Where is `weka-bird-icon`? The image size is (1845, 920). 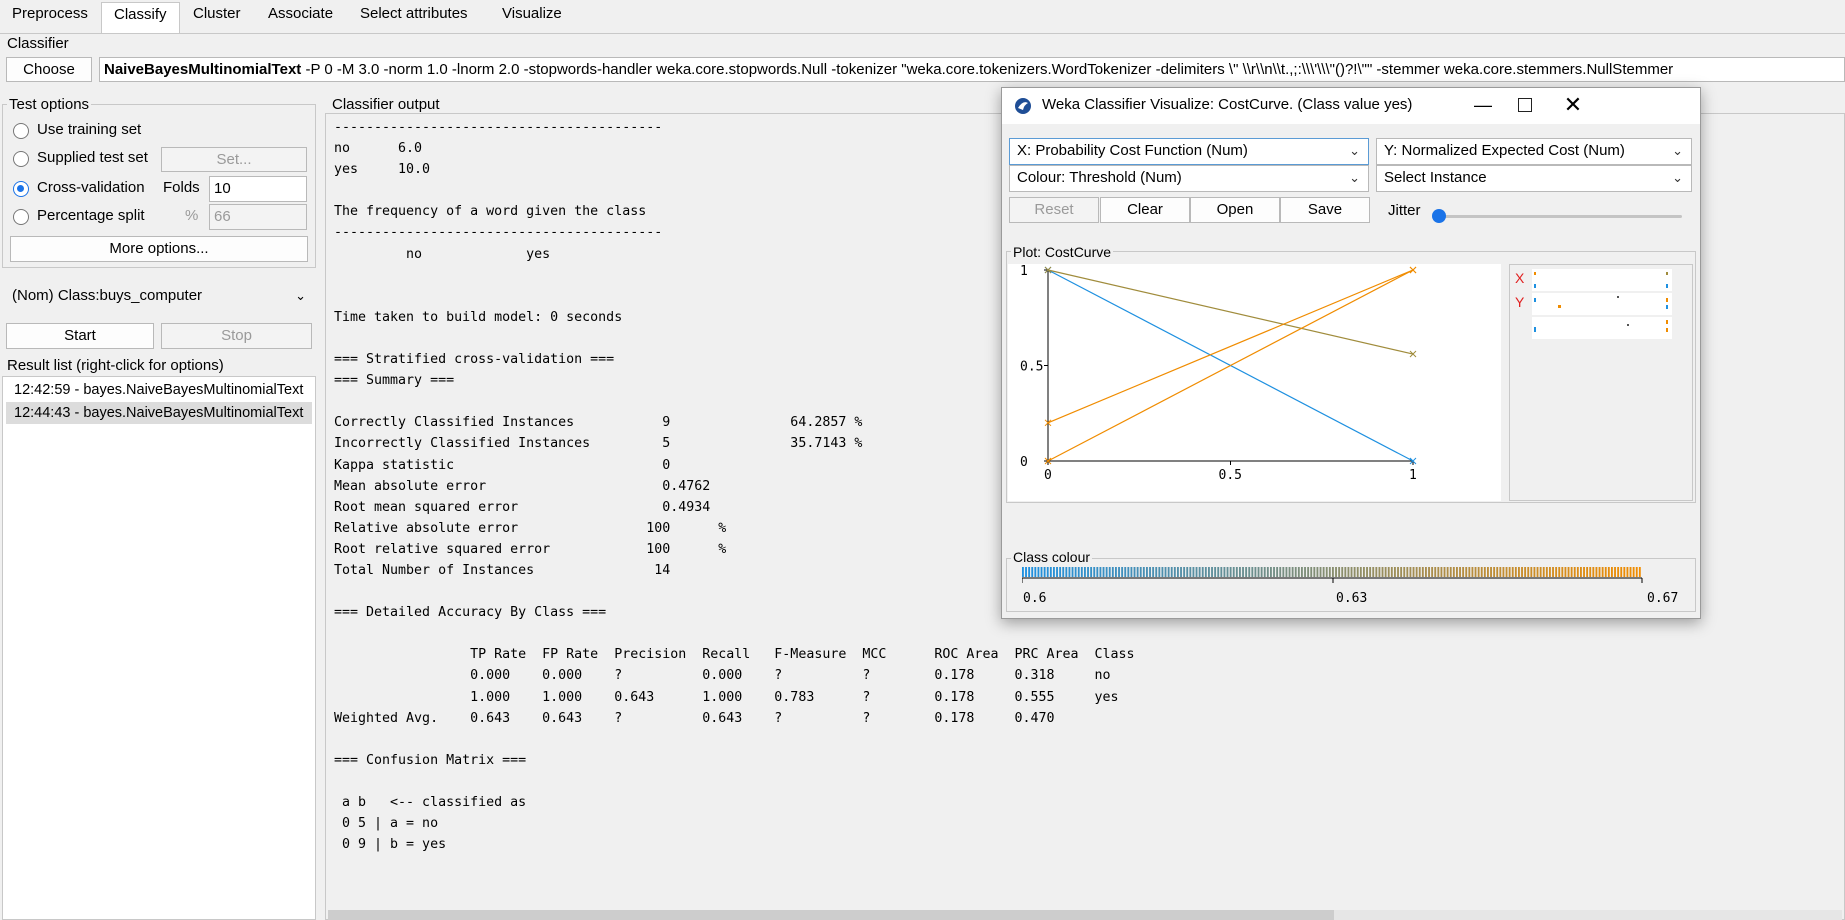
weka-bird-icon is located at coordinates (1023, 106).